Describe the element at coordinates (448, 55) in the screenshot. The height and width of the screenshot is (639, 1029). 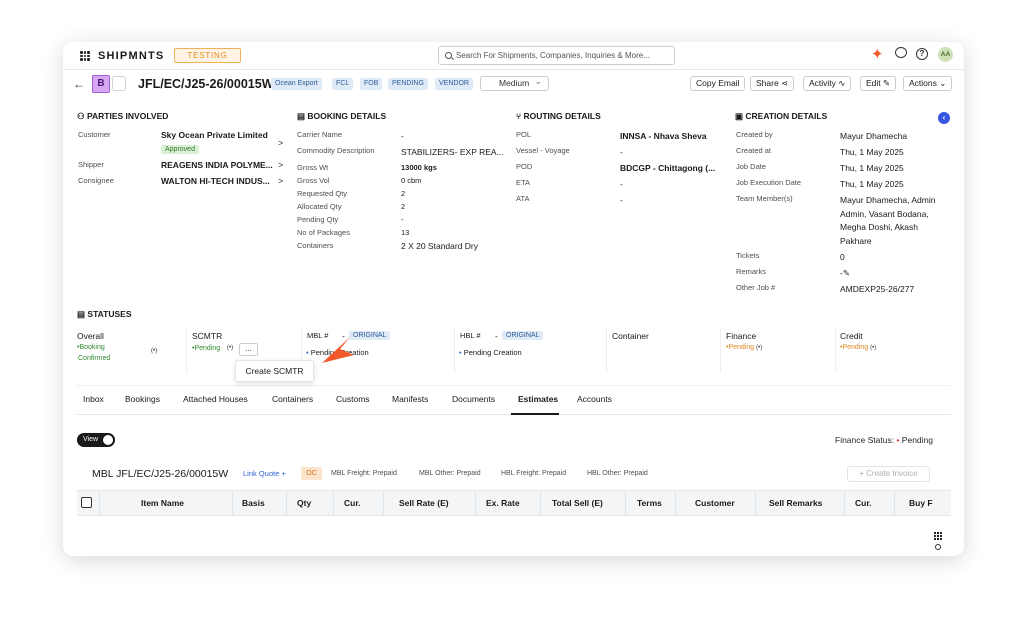
I see `search-icon` at that location.